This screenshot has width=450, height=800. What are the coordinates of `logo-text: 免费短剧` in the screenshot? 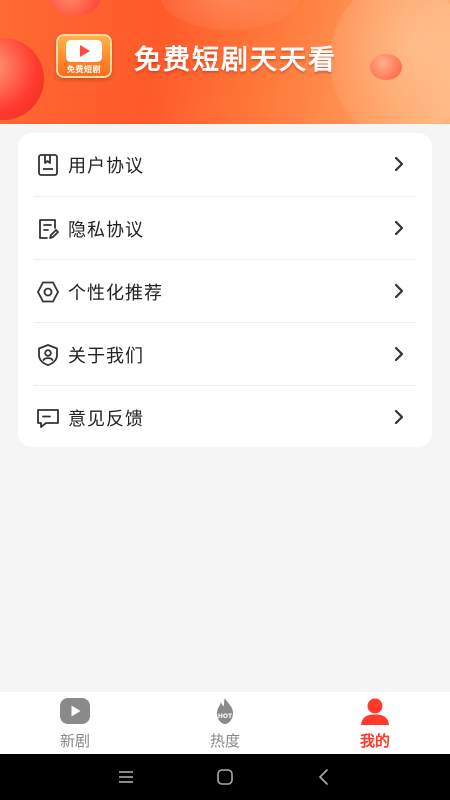 It's located at (84, 69).